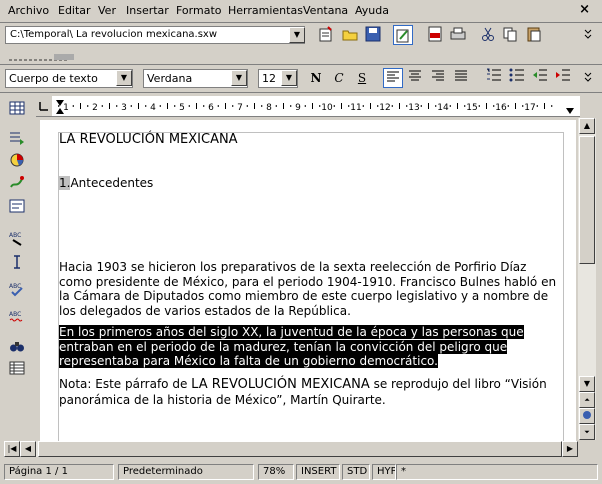 Image resolution: width=602 pixels, height=484 pixels. I want to click on horizontal-scroll-thumb, so click(300, 449).